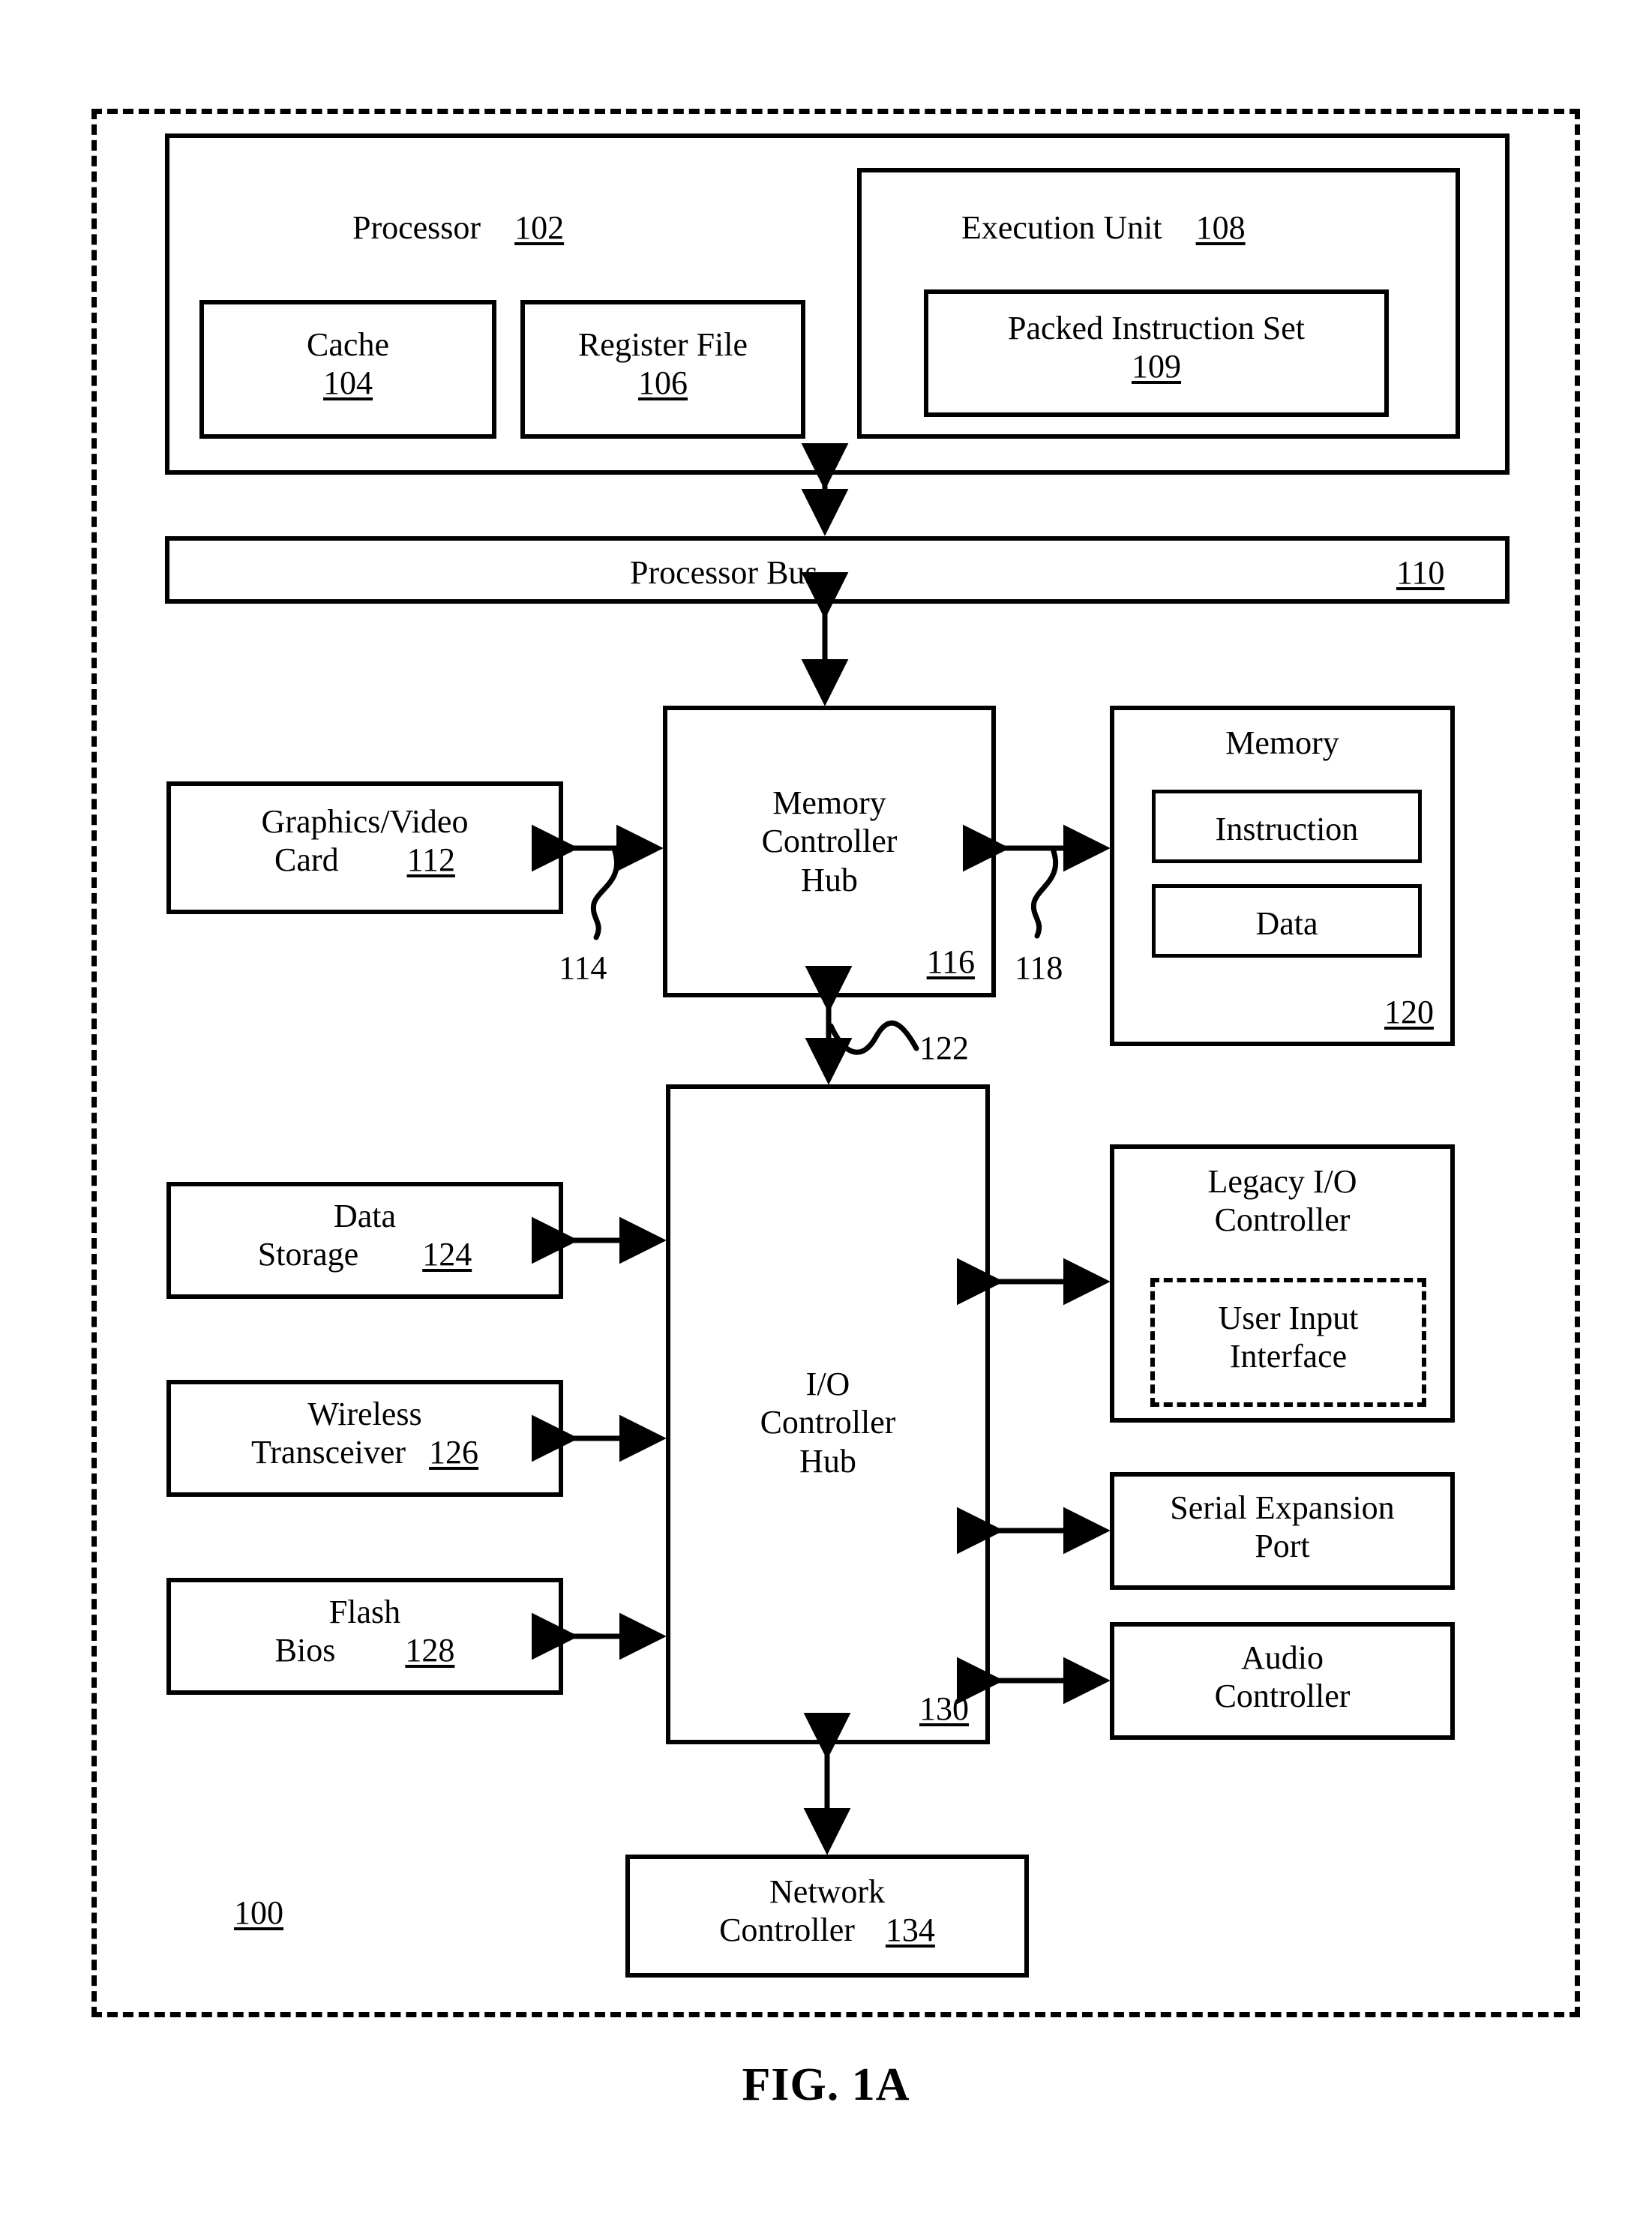  I want to click on graphics-video-card-block: Graphics/Video Card 112, so click(364, 847).